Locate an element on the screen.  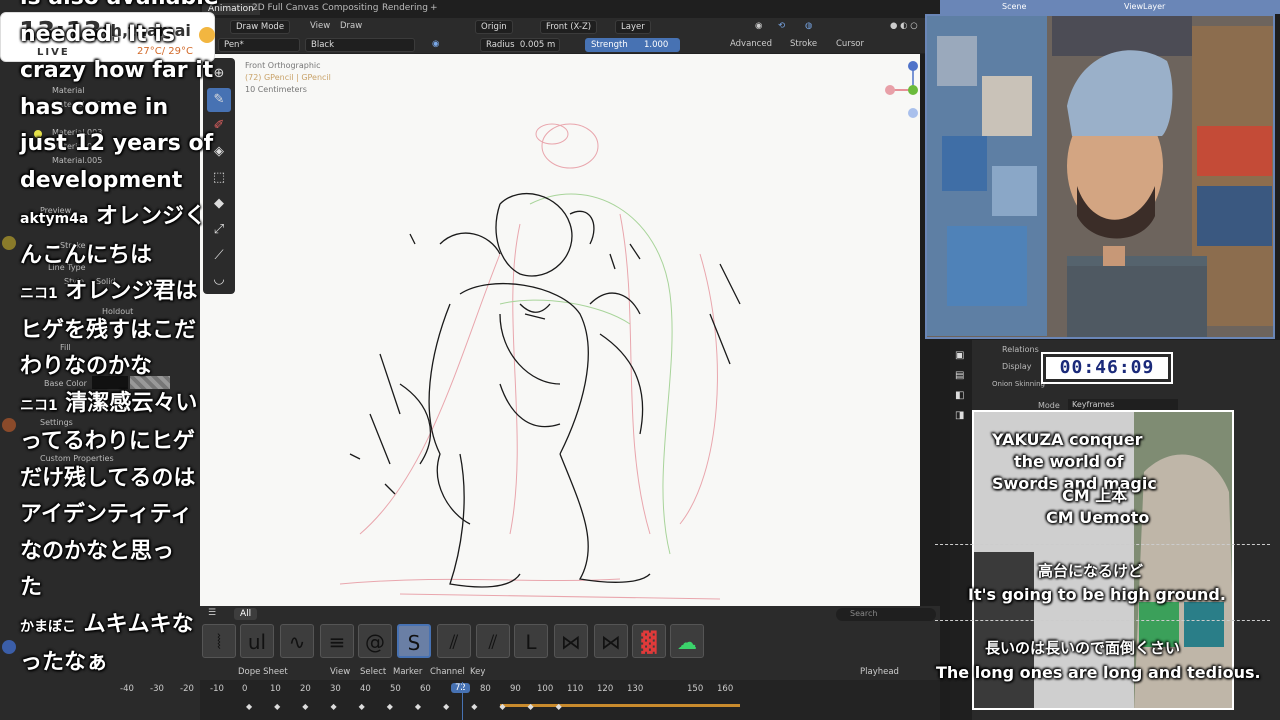
properties-tab-icon: ▤ is located at coordinates (959, 375).